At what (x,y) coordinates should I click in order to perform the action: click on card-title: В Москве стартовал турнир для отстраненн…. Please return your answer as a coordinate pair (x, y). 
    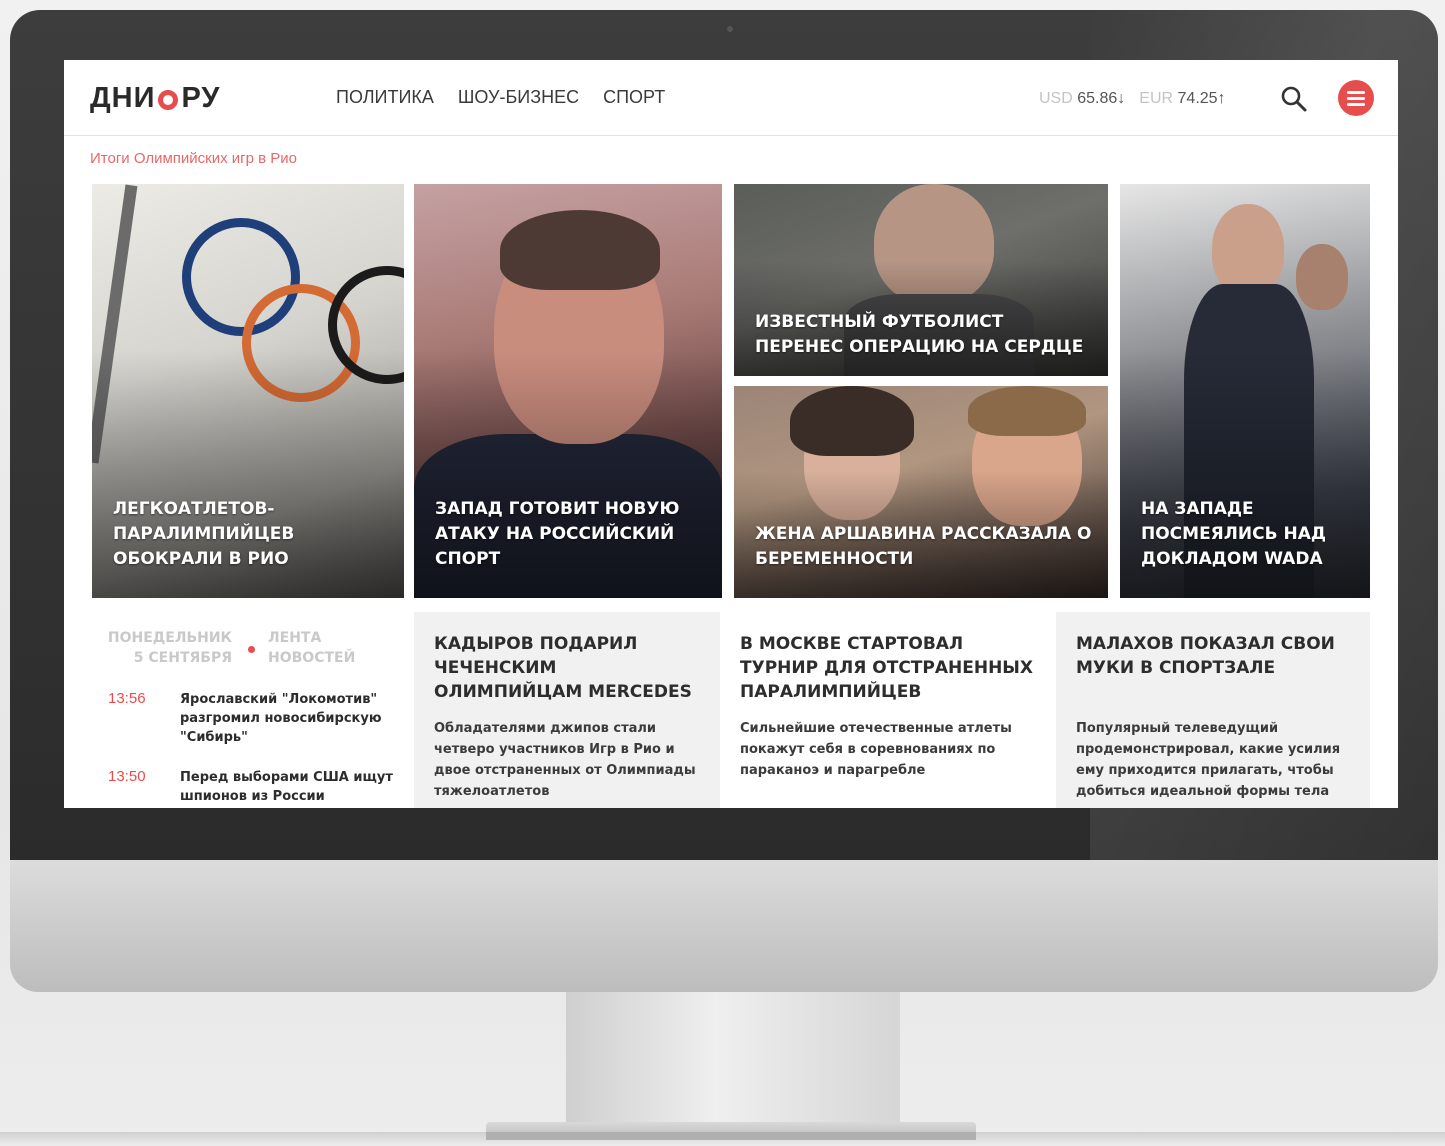
    Looking at the image, I should click on (887, 668).